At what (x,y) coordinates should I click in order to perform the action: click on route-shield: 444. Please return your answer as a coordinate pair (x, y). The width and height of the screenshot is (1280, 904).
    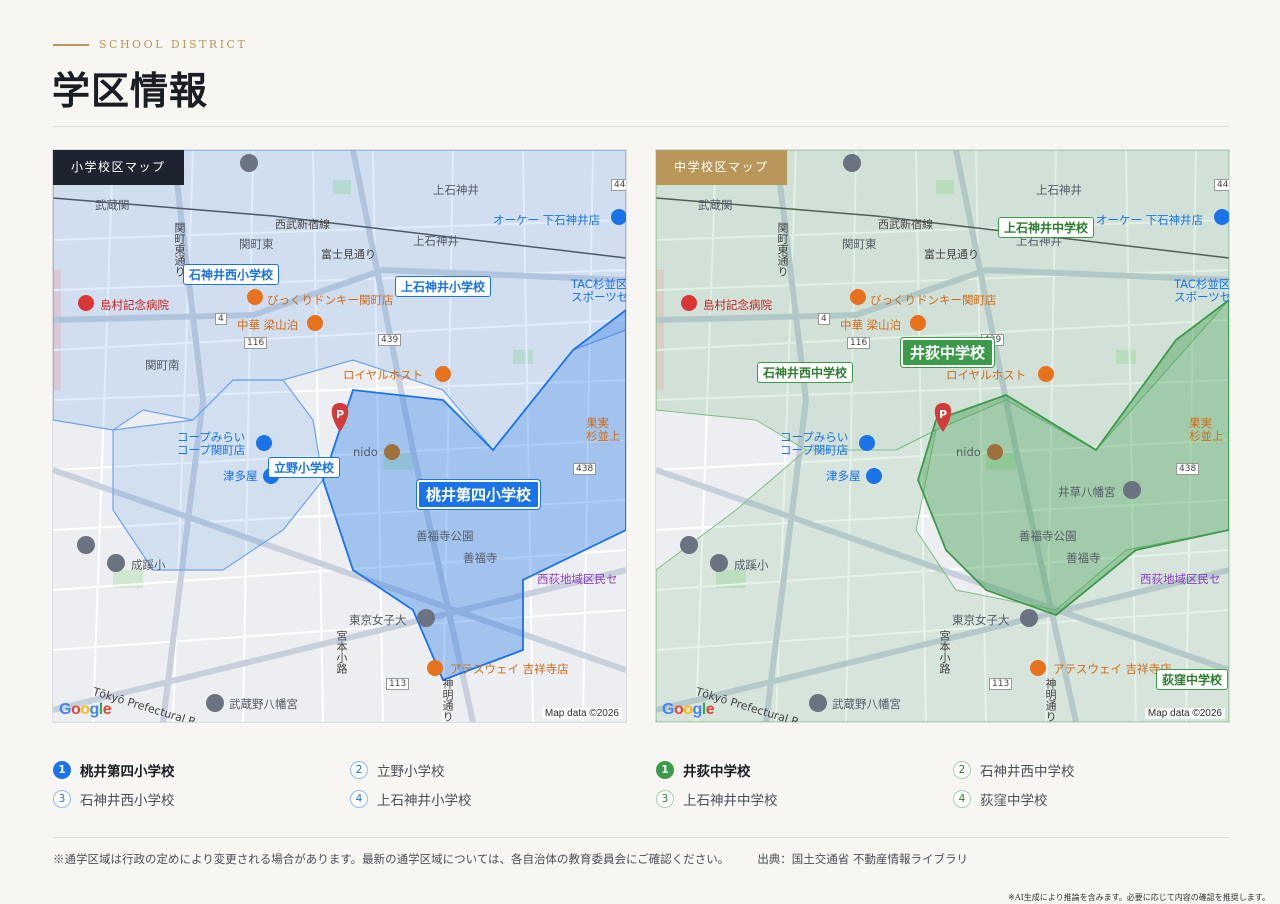
    Looking at the image, I should click on (1221, 185).